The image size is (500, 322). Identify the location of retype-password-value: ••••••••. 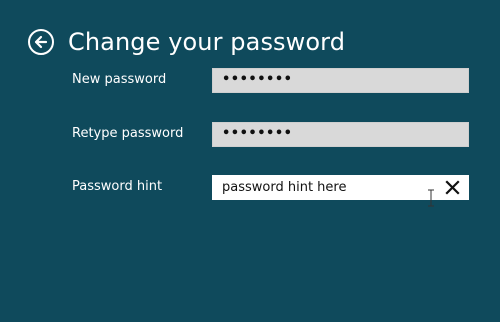
(257, 133).